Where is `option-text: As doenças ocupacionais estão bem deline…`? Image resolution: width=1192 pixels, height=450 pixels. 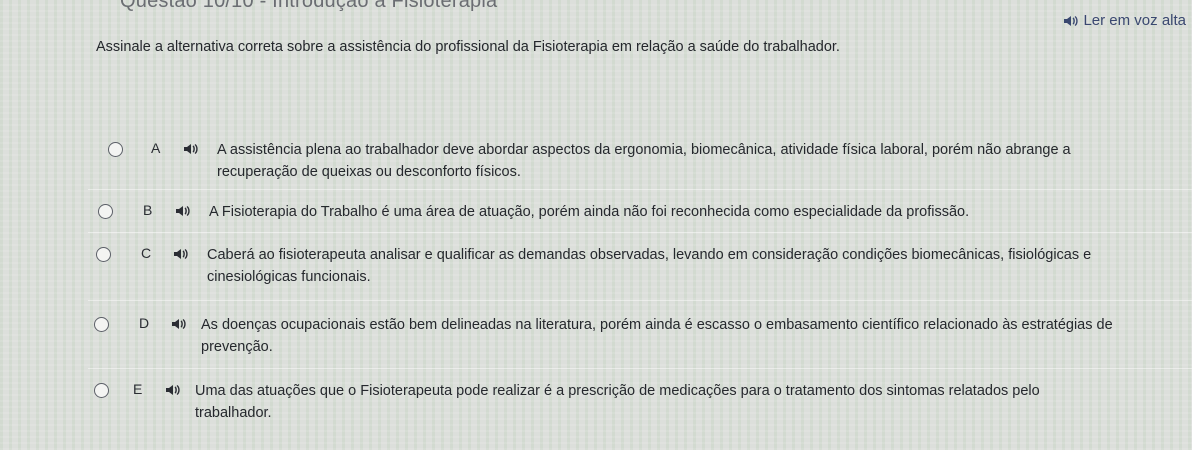 option-text: As doenças ocupacionais estão bem deline… is located at coordinates (657, 336).